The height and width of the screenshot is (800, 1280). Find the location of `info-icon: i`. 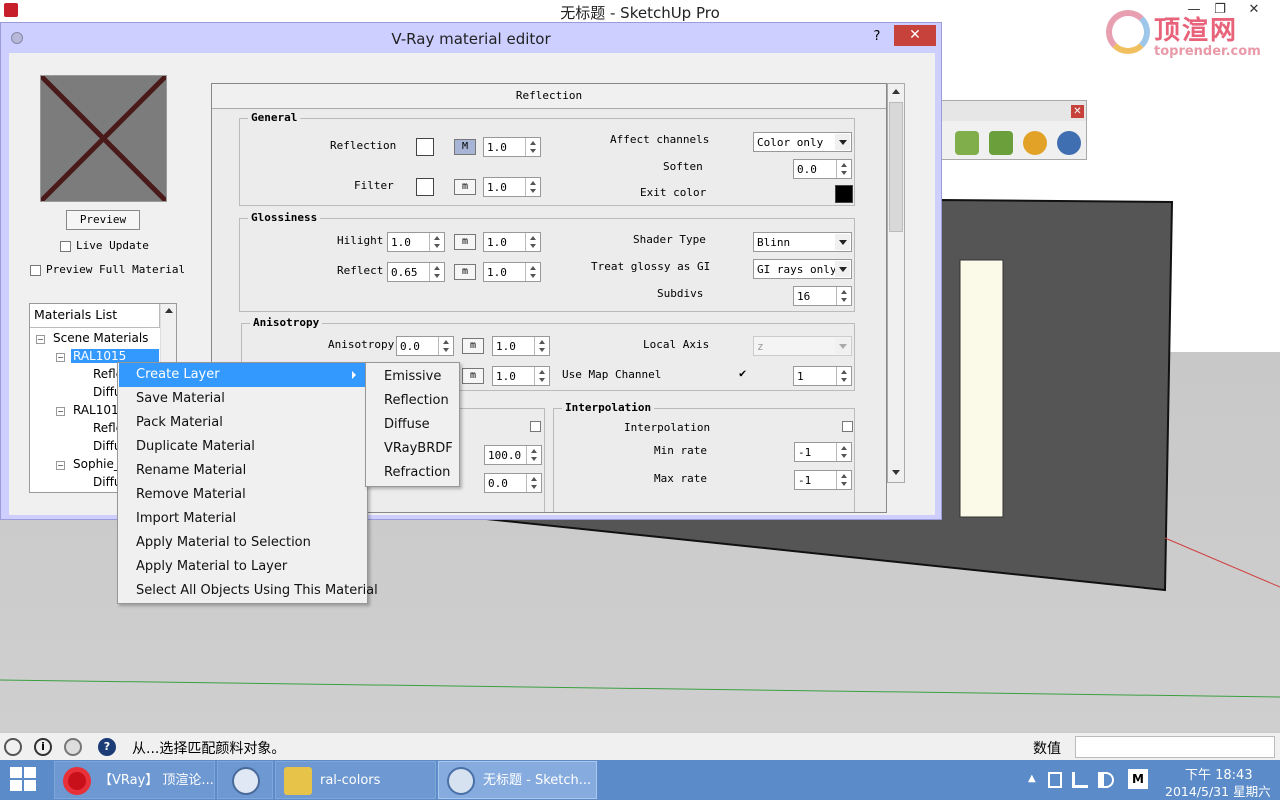

info-icon: i is located at coordinates (43, 747).